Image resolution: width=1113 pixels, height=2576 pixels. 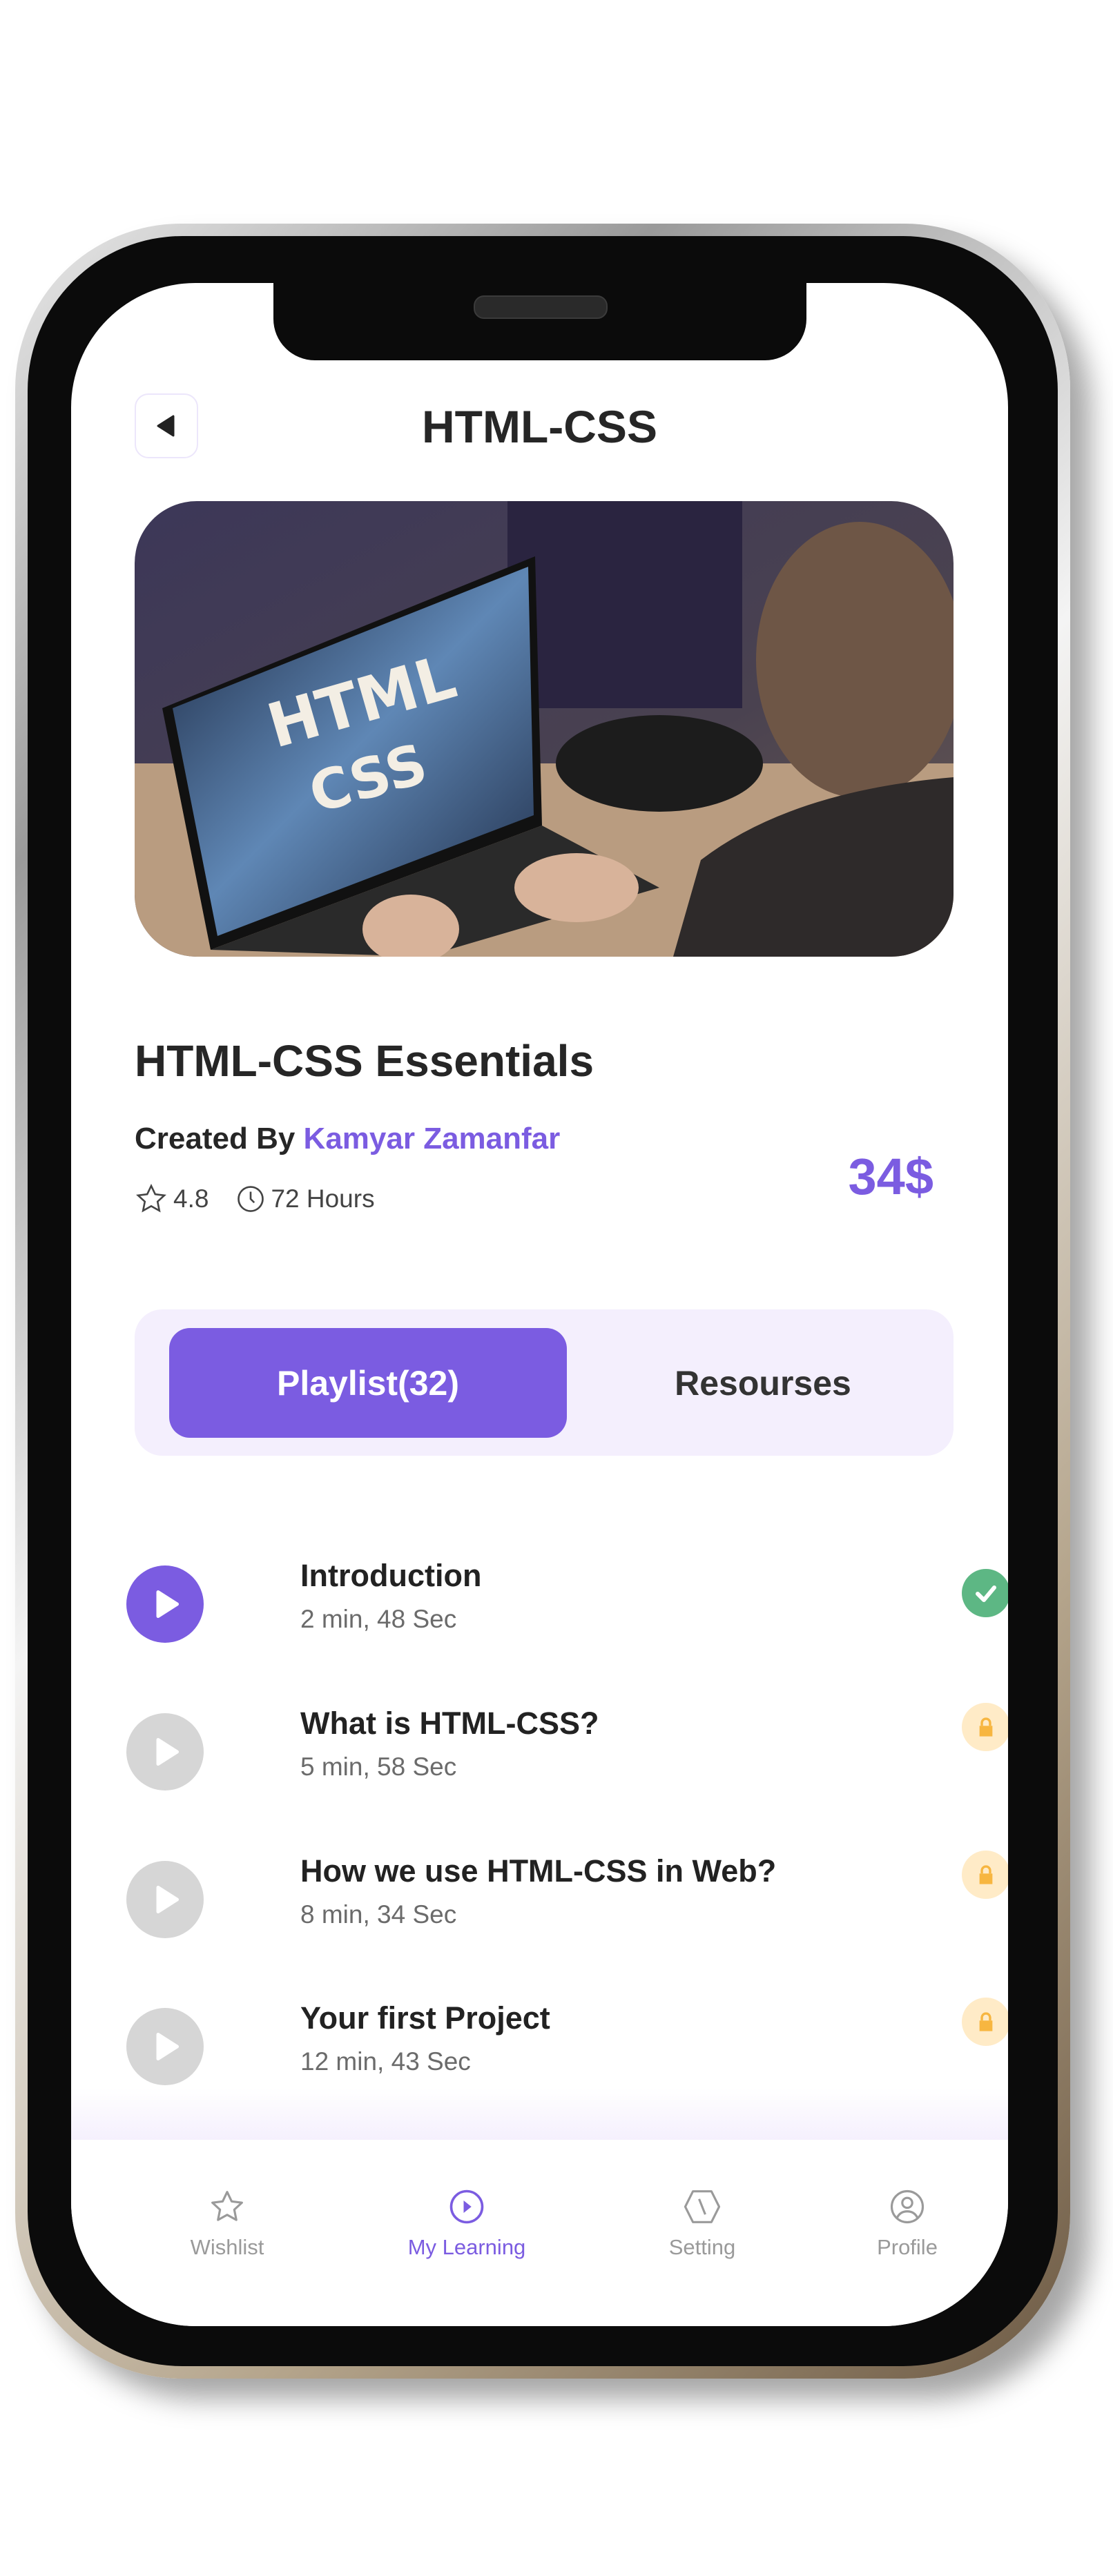 I want to click on nav-profile: Profile, so click(x=907, y=2224).